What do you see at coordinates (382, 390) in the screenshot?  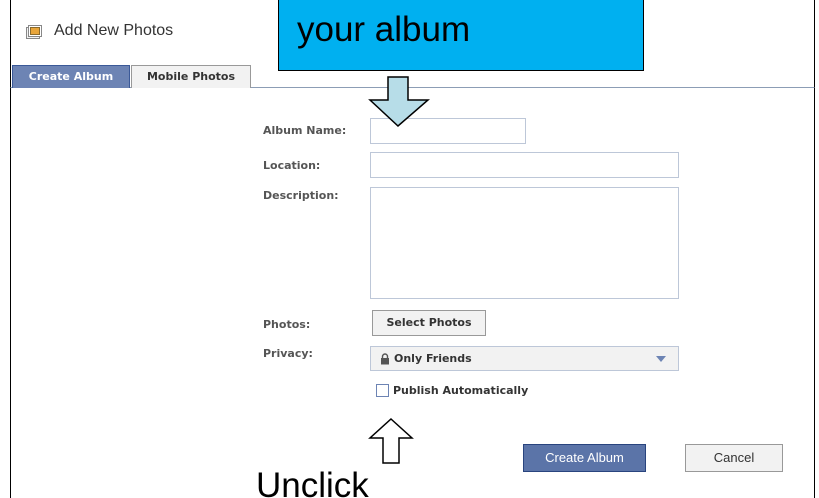 I see `publish-automatically-checkbox` at bounding box center [382, 390].